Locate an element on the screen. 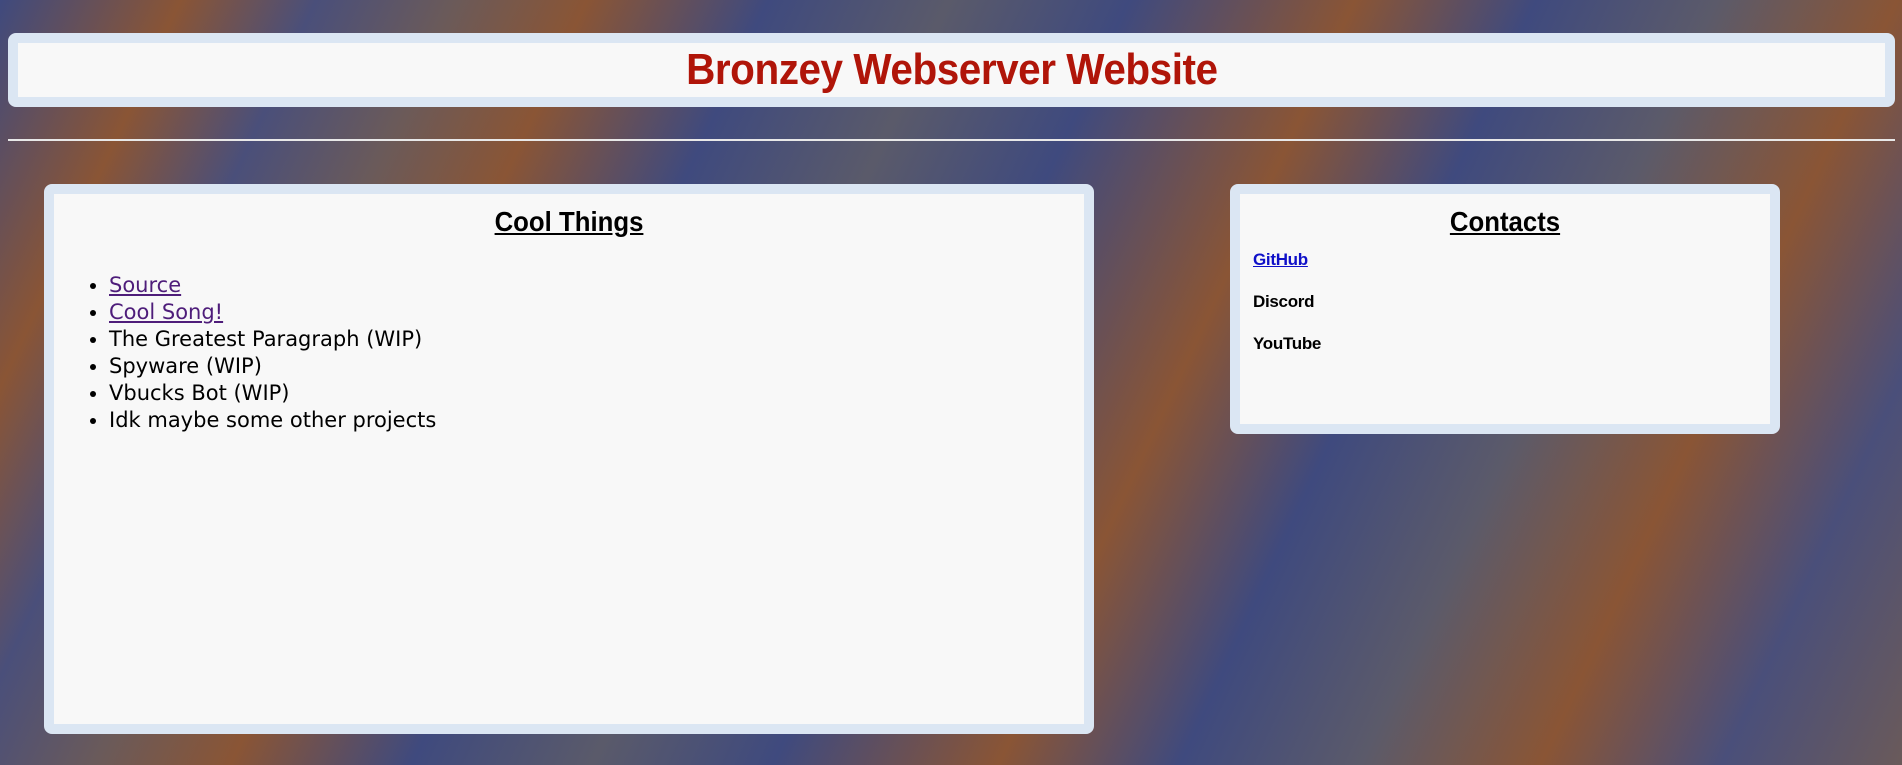  cool-things-heading: Cool Things is located at coordinates (569, 221).